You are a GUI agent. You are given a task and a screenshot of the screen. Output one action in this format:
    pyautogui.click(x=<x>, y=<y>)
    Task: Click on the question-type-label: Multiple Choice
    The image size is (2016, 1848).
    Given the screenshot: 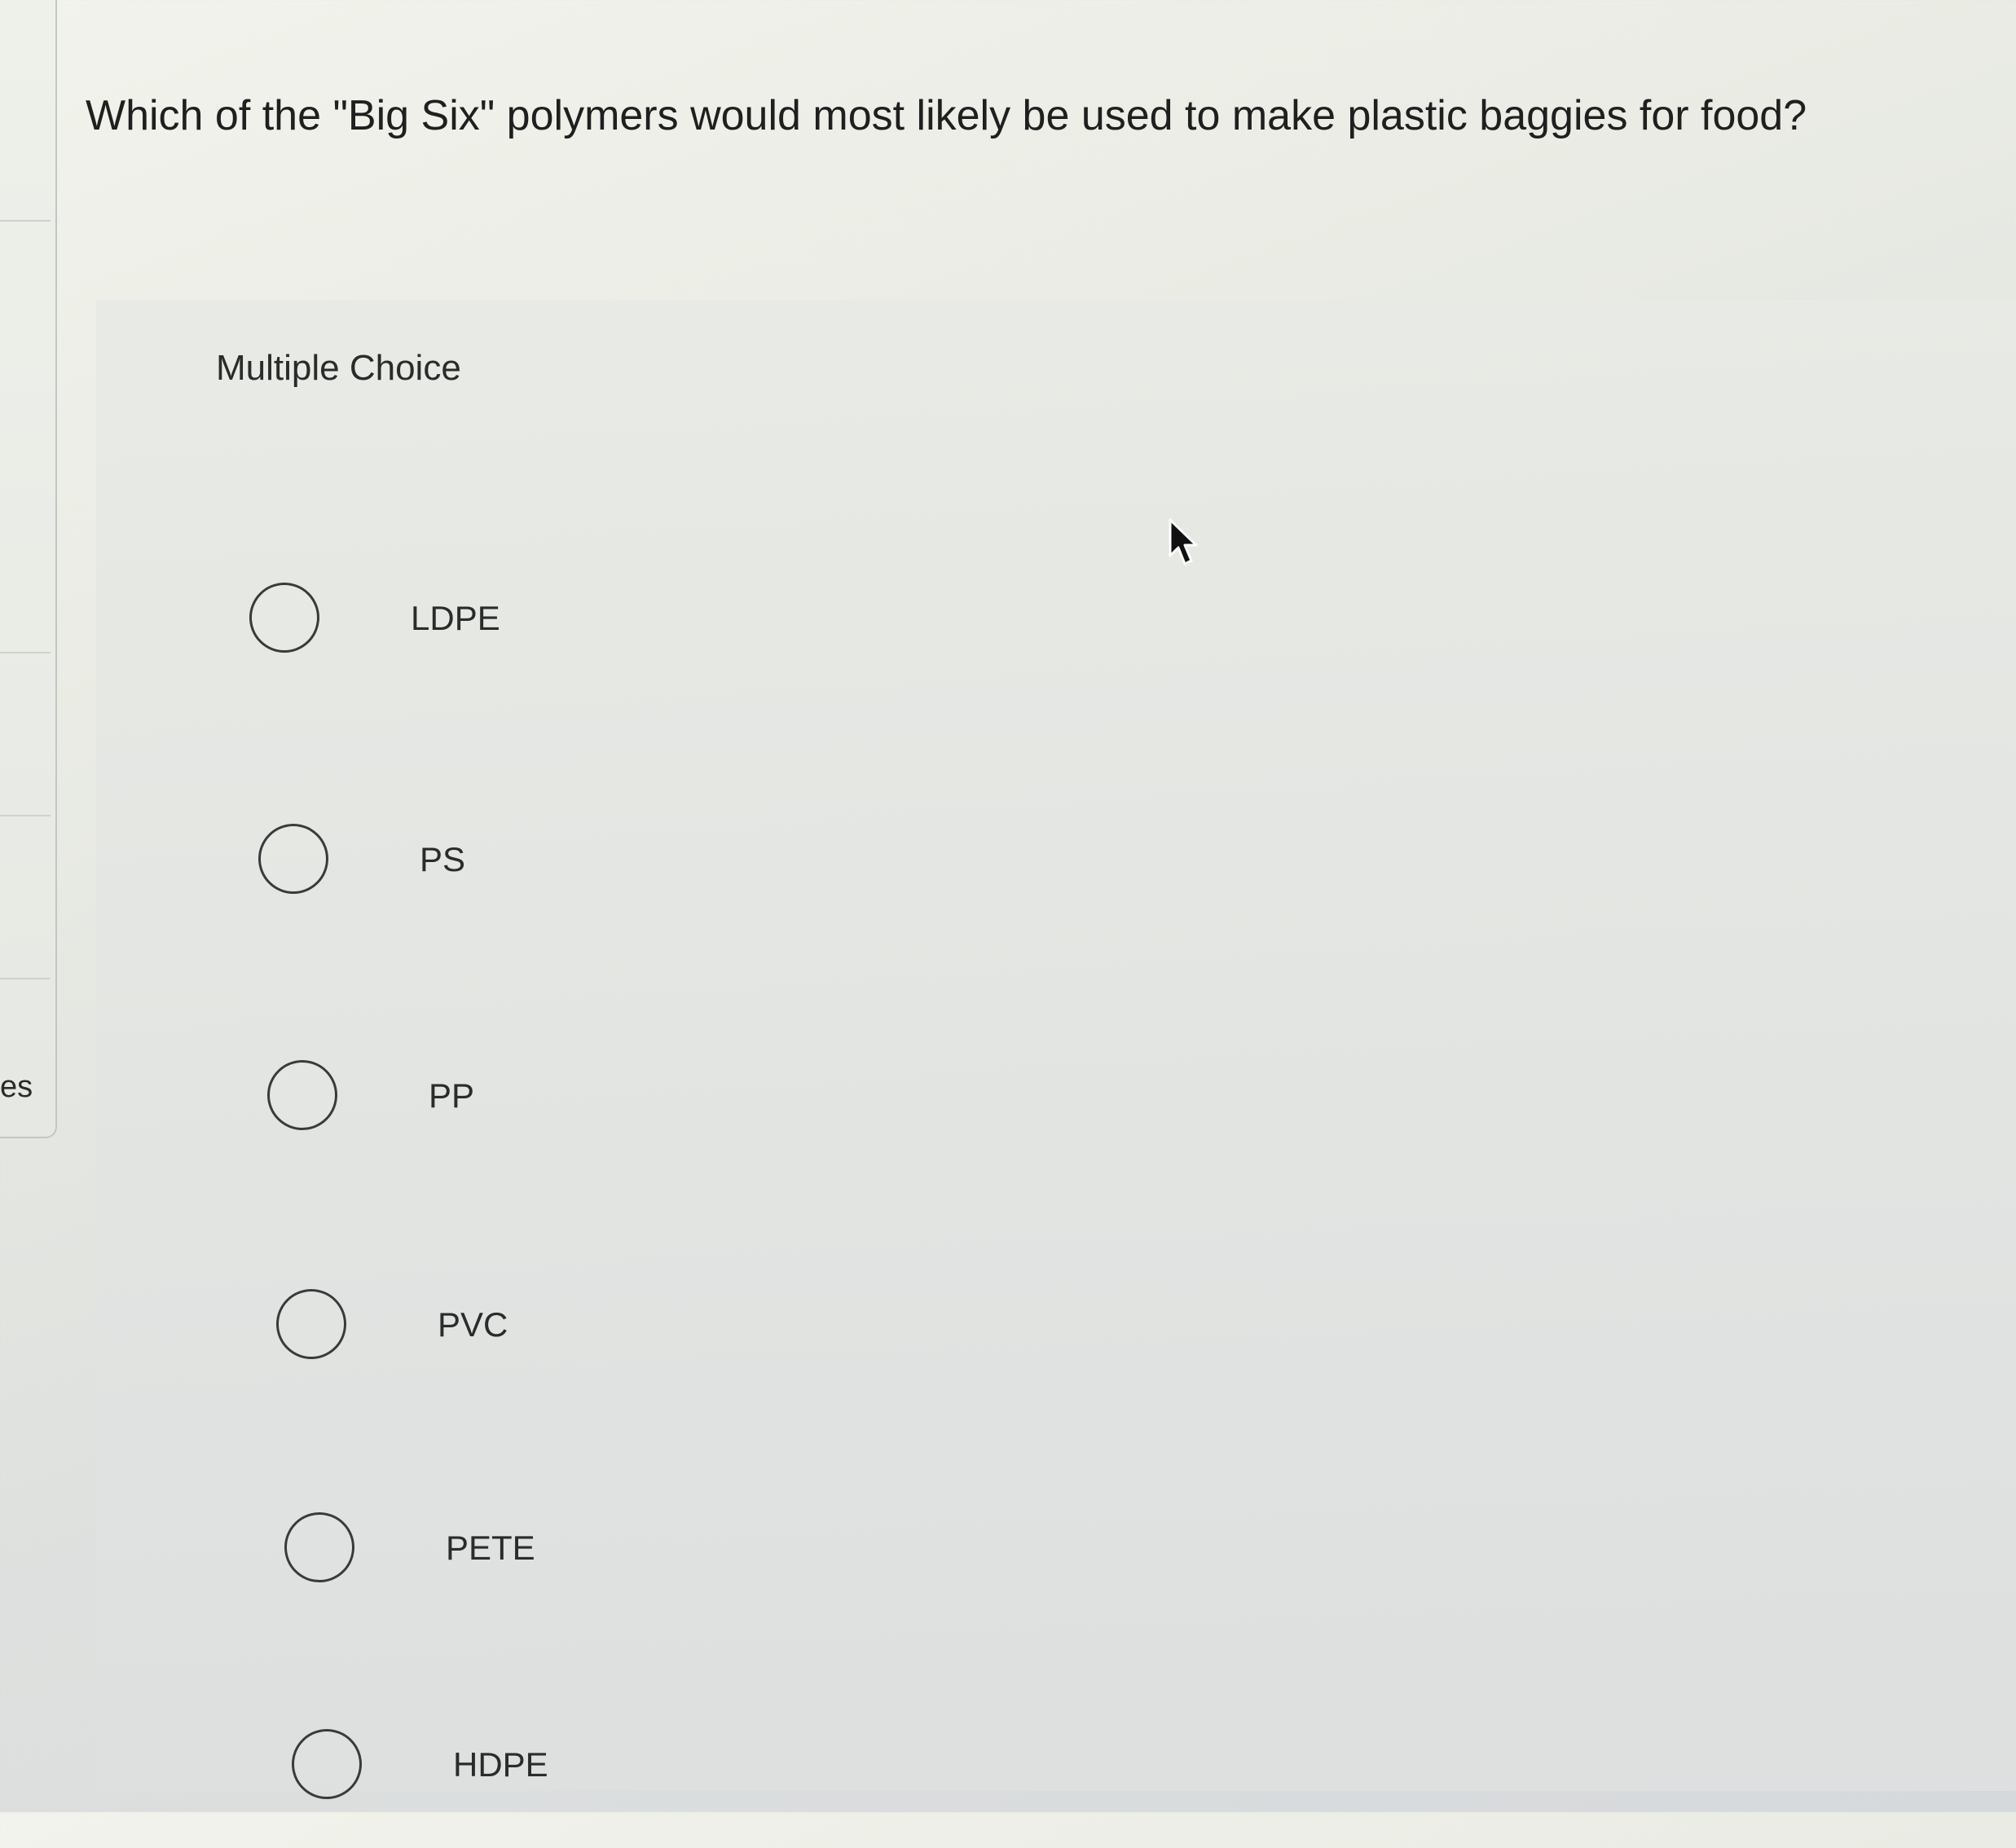 What is the action you would take?
    pyautogui.click(x=339, y=368)
    